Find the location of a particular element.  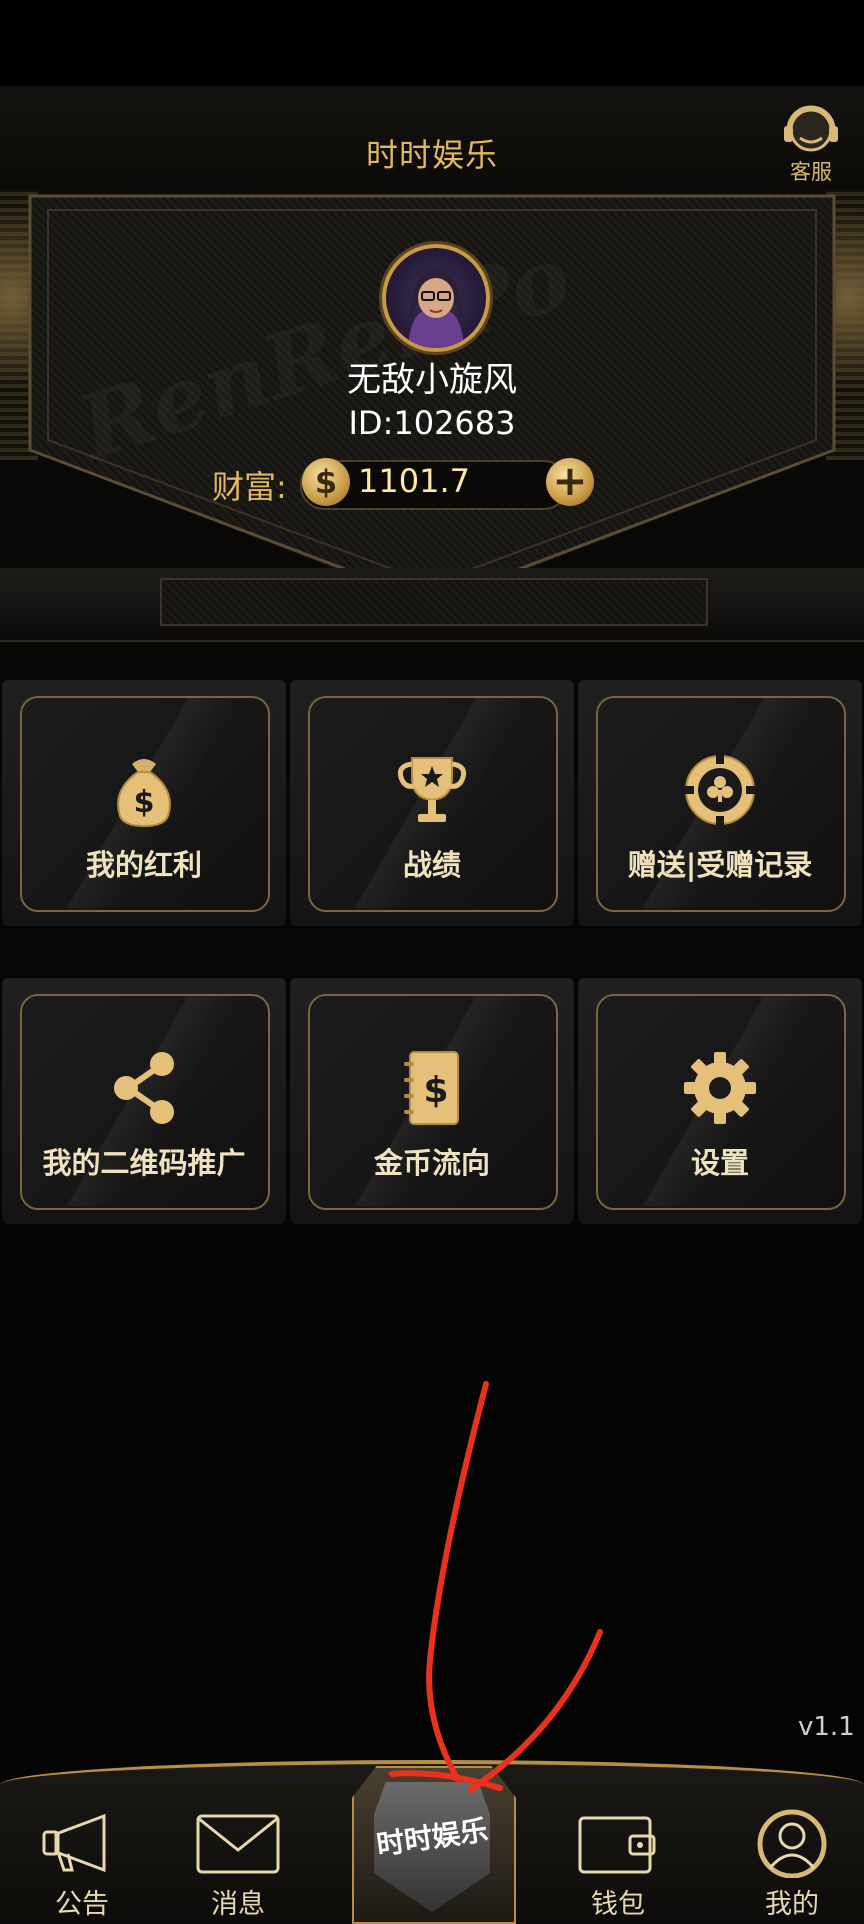

add-coins-button: + is located at coordinates (570, 482).